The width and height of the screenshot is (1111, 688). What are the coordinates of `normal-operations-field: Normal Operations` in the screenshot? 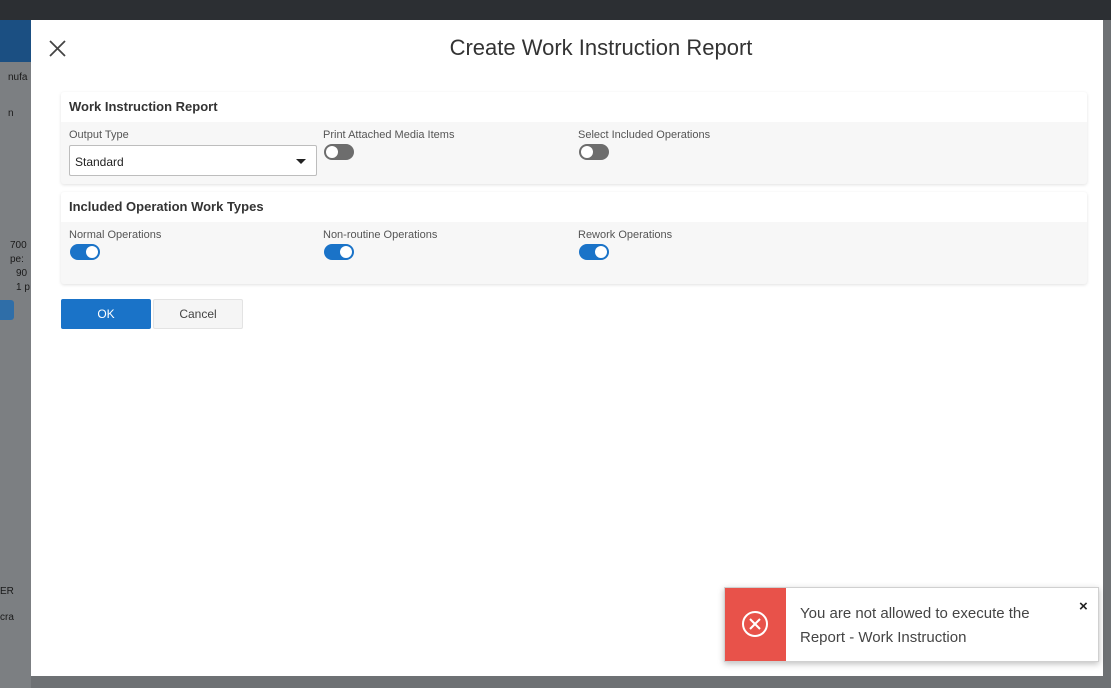 It's located at (115, 244).